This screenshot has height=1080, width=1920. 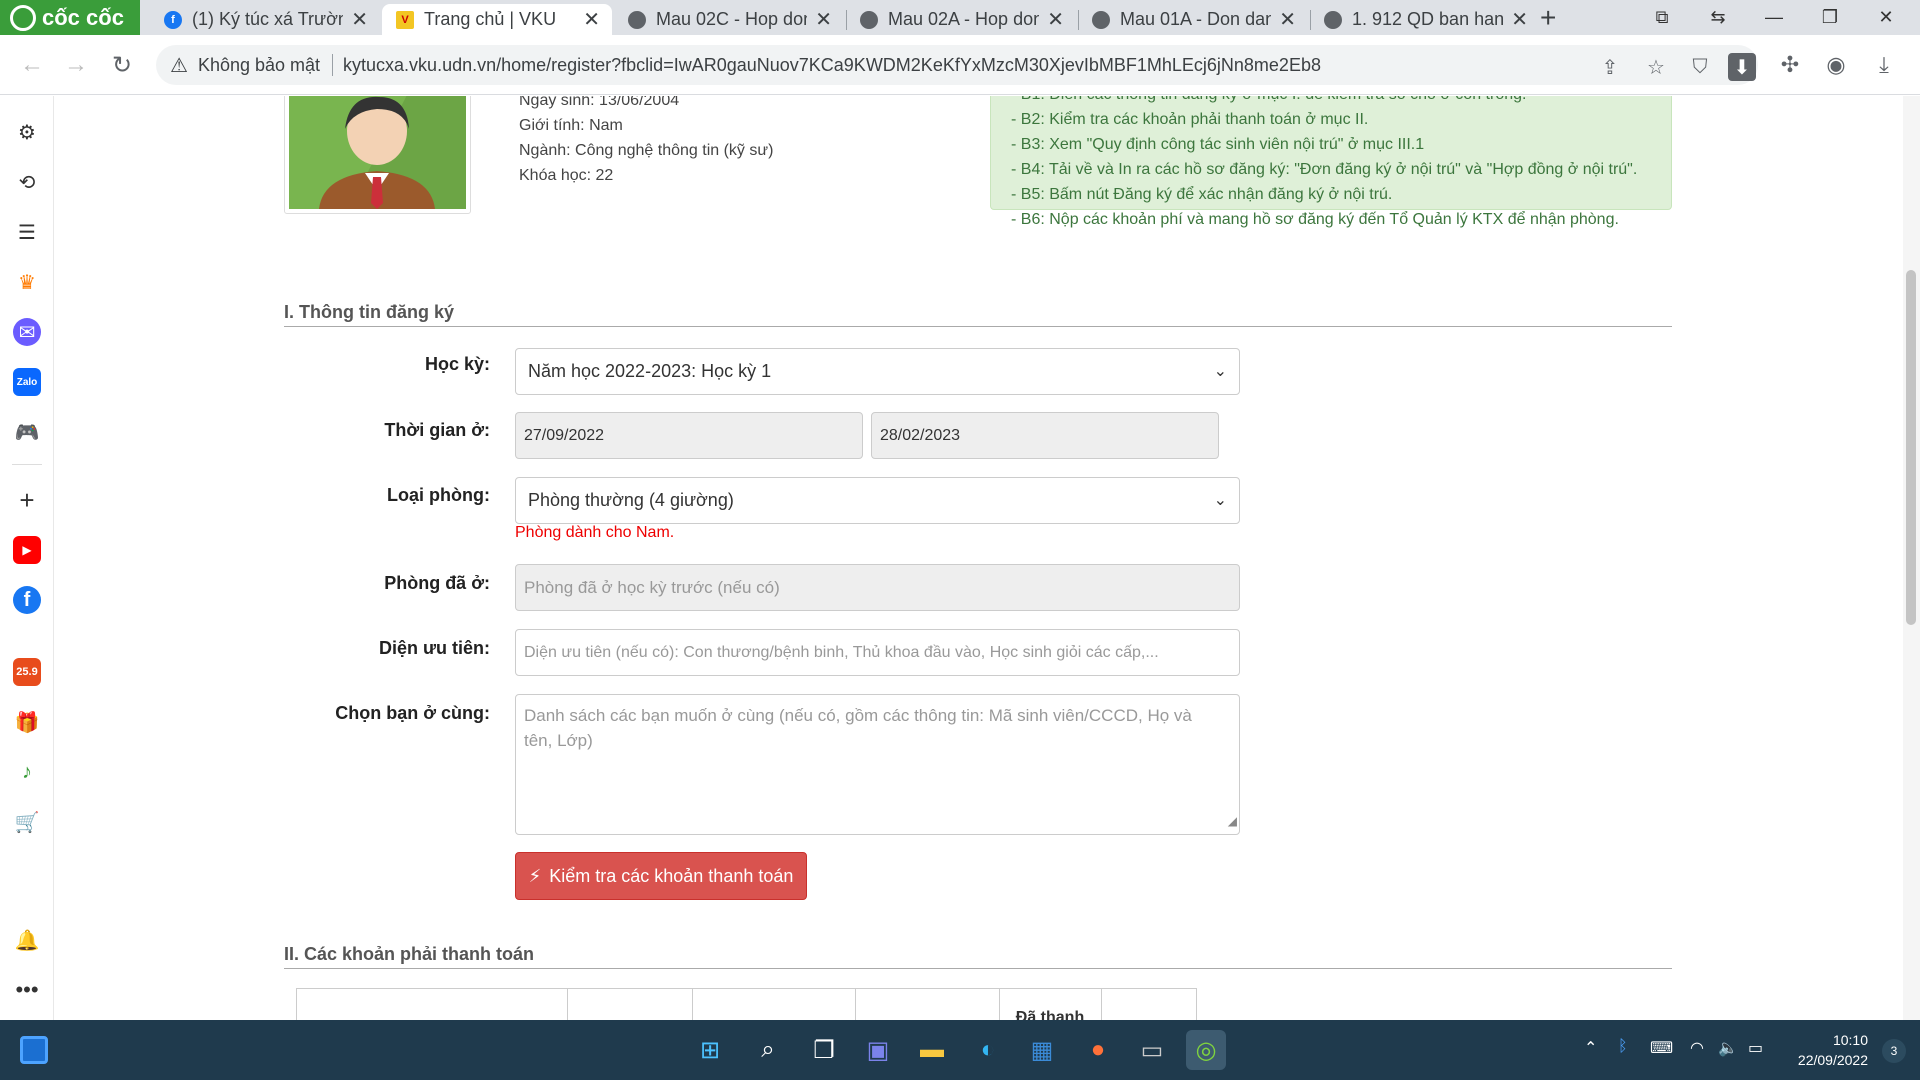 I want to click on settings-icon: ⚙, so click(x=27, y=132).